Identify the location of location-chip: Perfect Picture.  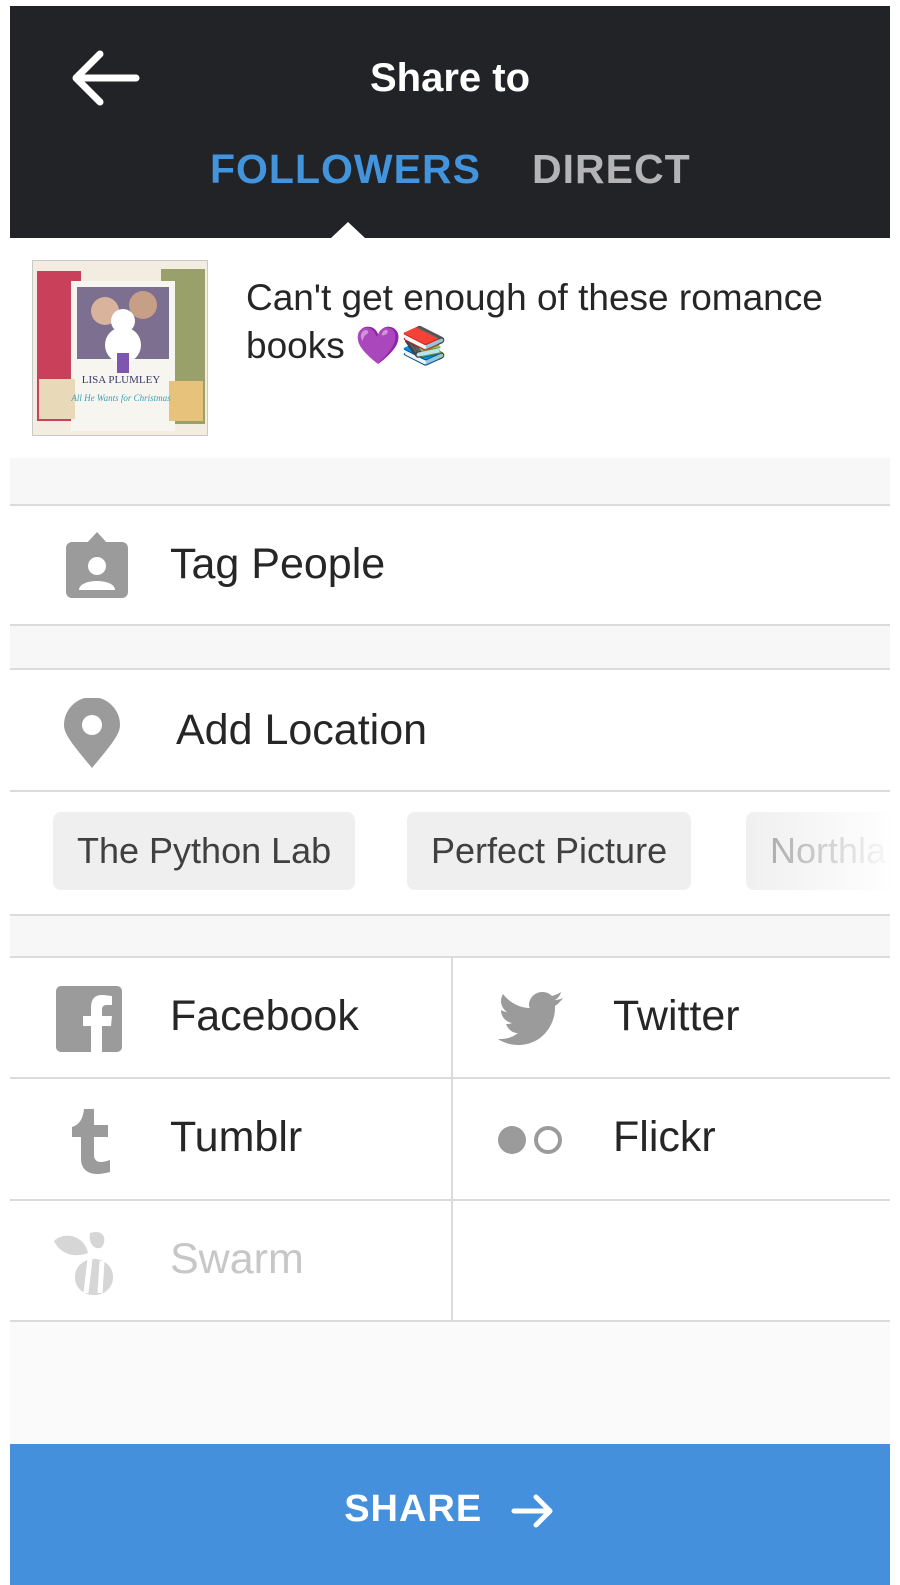
(549, 851).